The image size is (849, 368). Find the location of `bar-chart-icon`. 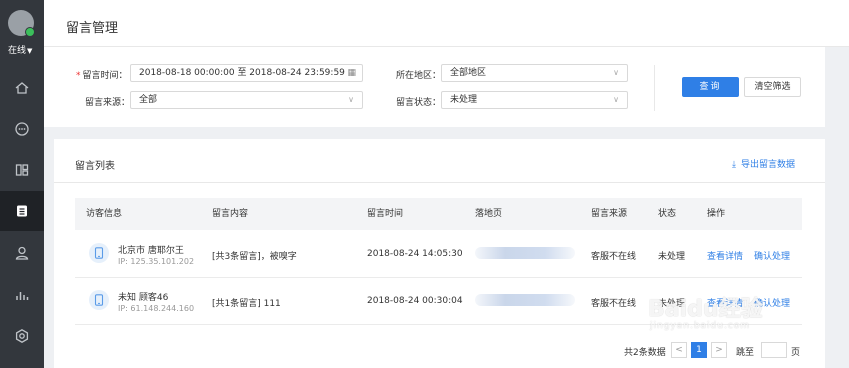

bar-chart-icon is located at coordinates (22, 296).